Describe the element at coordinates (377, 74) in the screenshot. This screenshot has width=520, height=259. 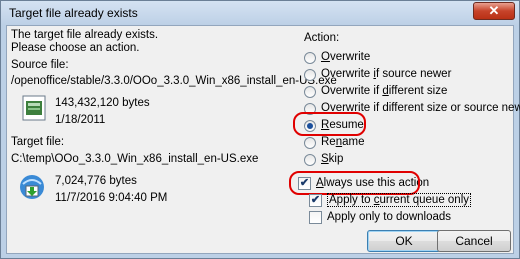
I see `radio-overwrite-if-source-newer: Overwrite if source newer` at that location.